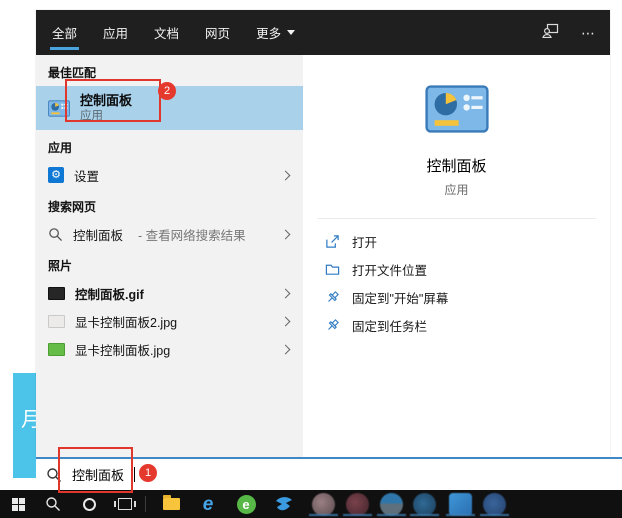 The width and height of the screenshot is (622, 518). What do you see at coordinates (28, 420) in the screenshot?
I see `desktop-text: 月` at bounding box center [28, 420].